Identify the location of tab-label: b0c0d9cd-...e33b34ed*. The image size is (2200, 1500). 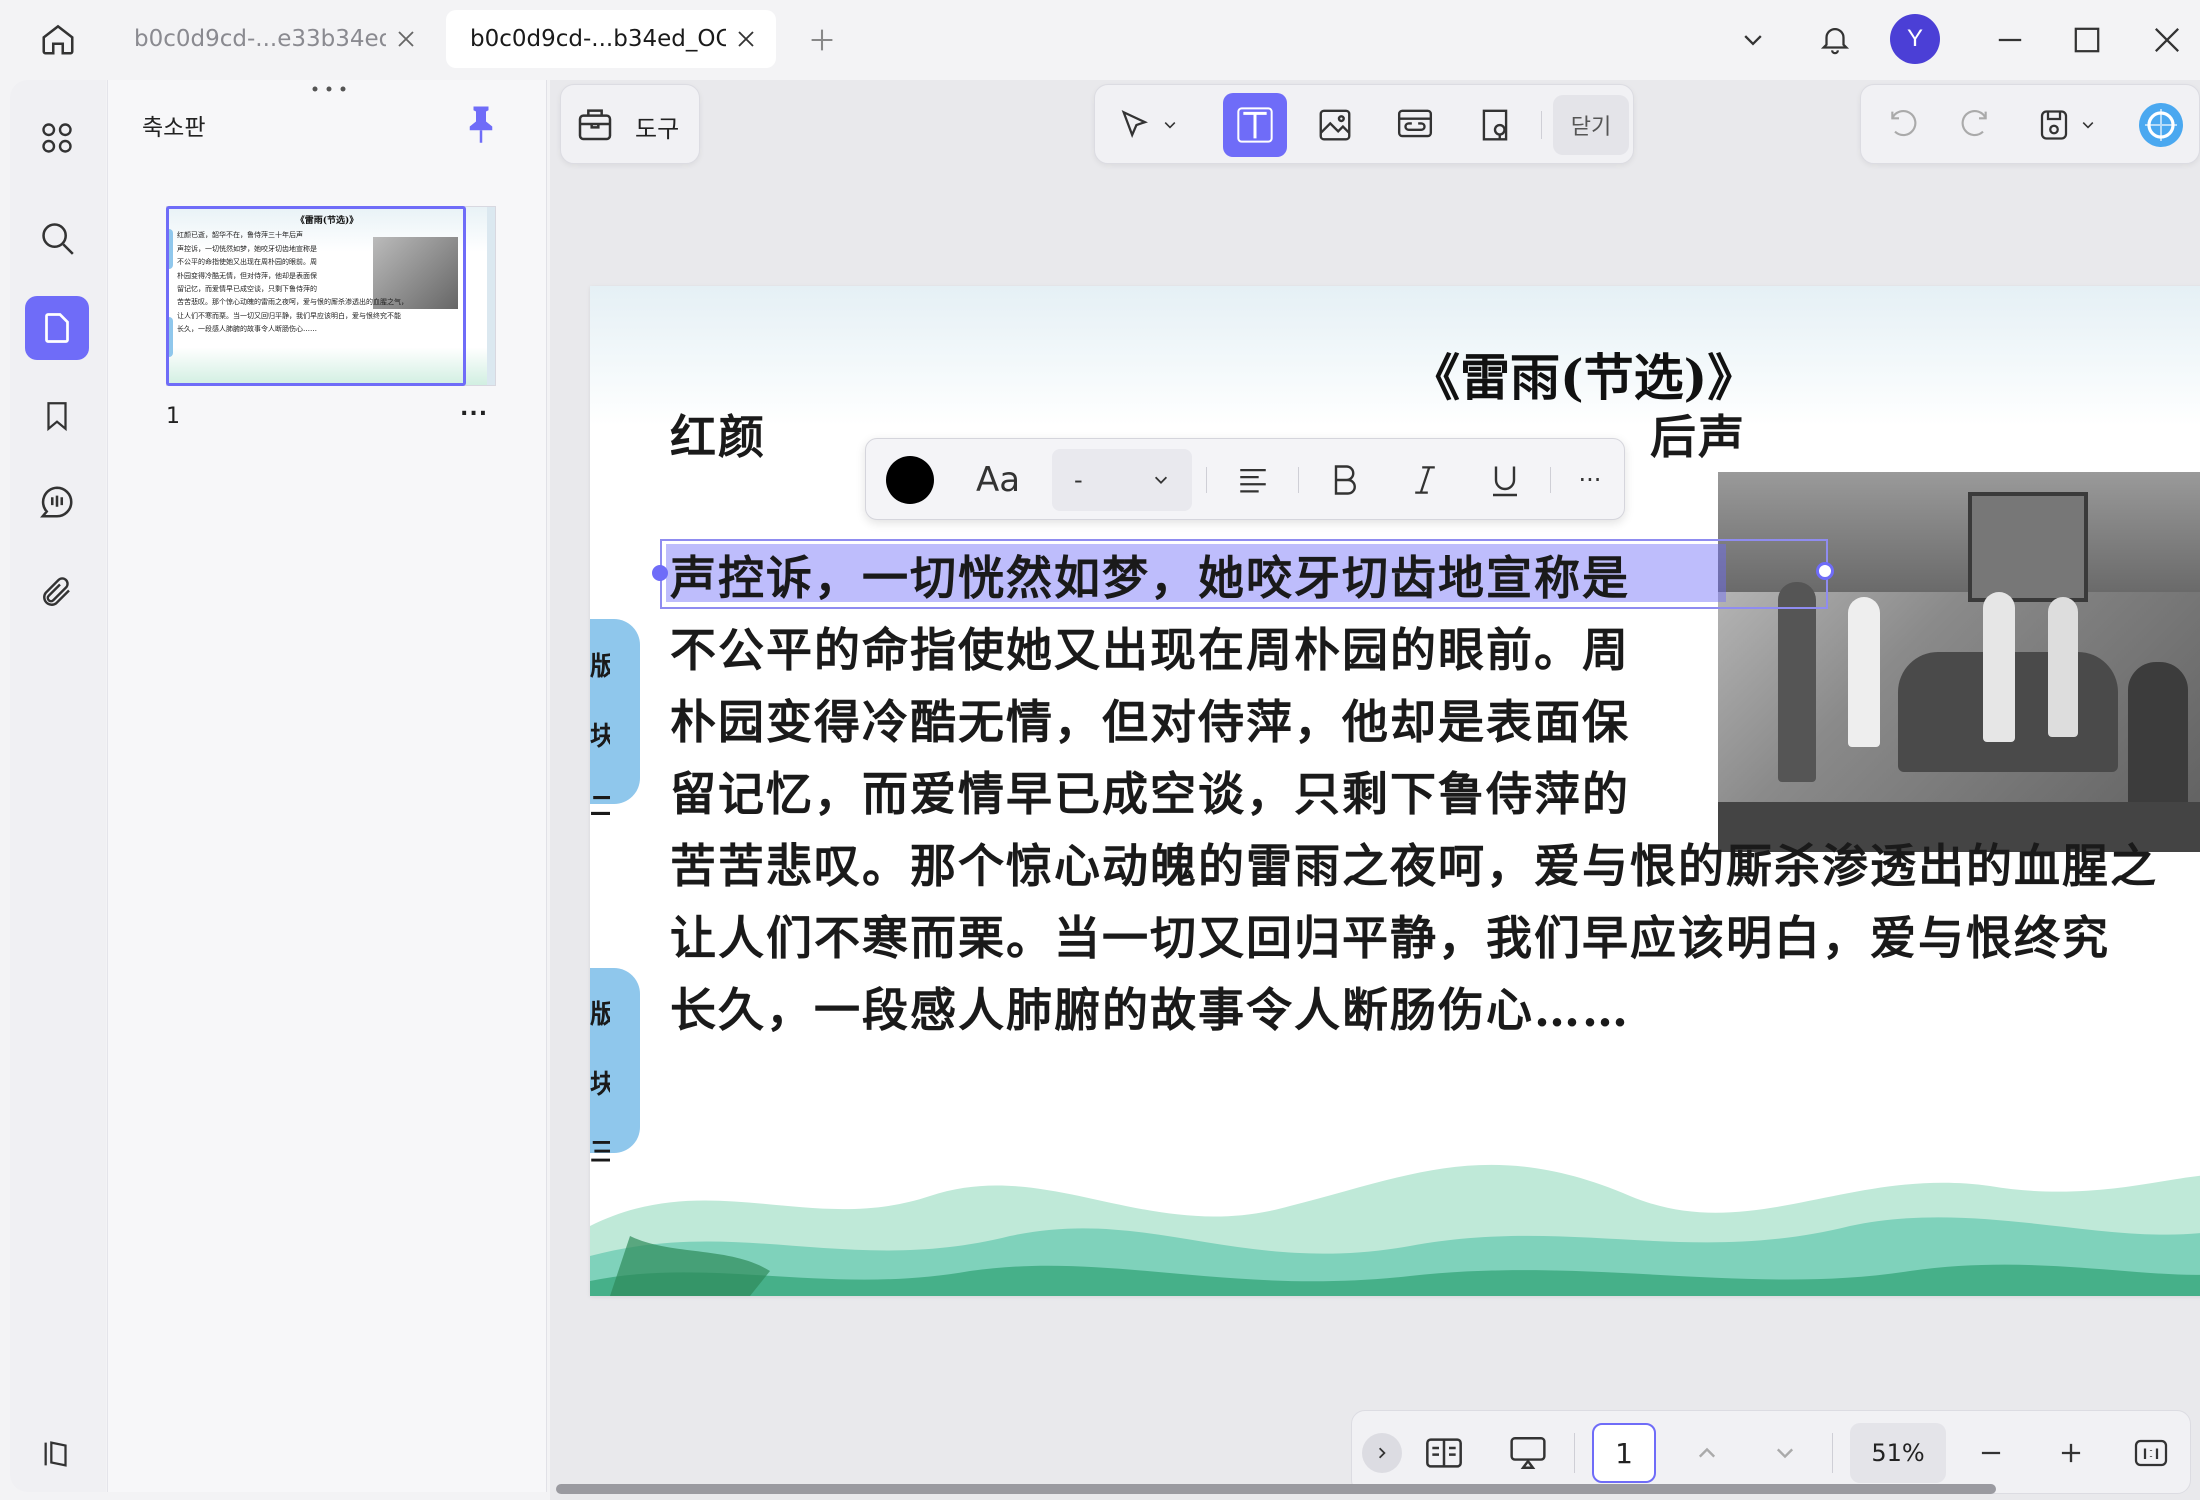
(260, 39).